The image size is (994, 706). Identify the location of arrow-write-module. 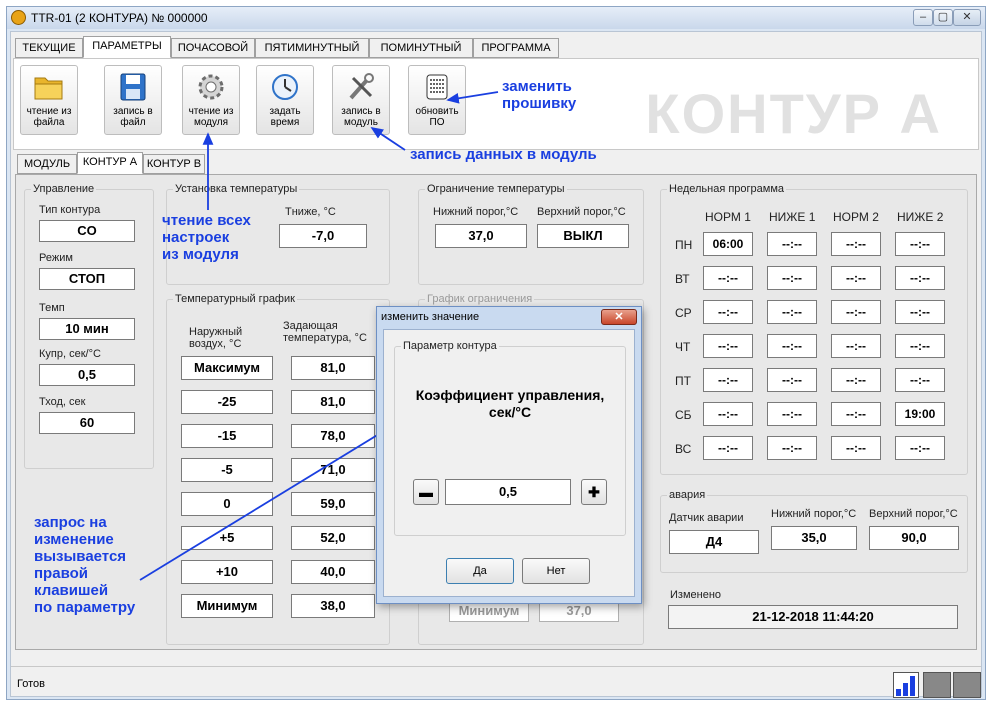
(388, 139).